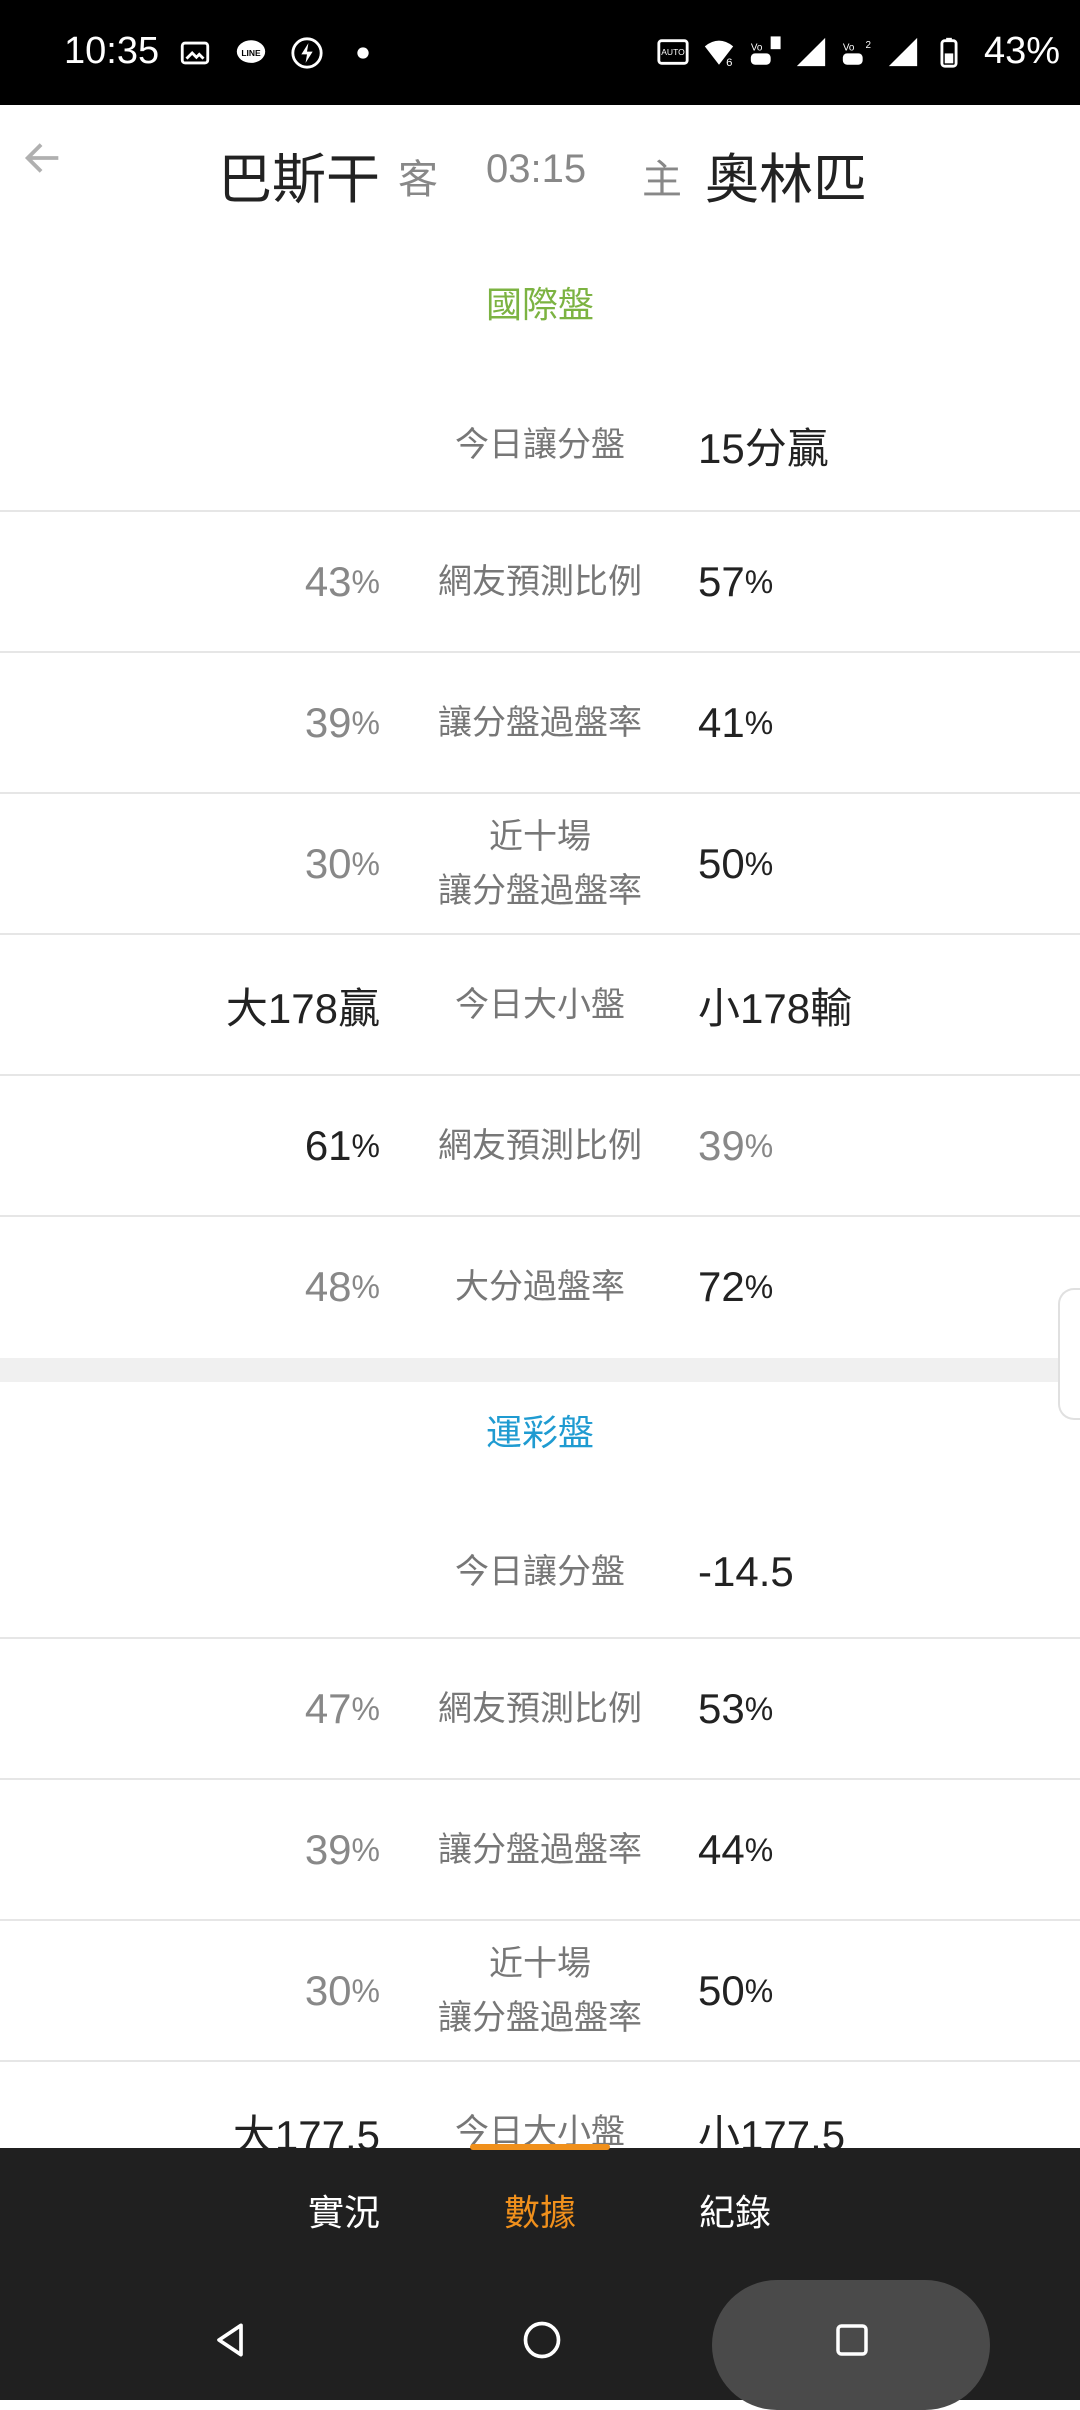 This screenshot has width=1080, height=2410. What do you see at coordinates (299, 179) in the screenshot?
I see `visitor-team-name: 巴斯干` at bounding box center [299, 179].